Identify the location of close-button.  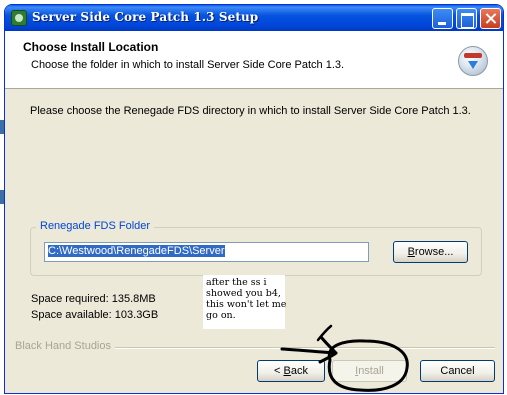
(490, 18).